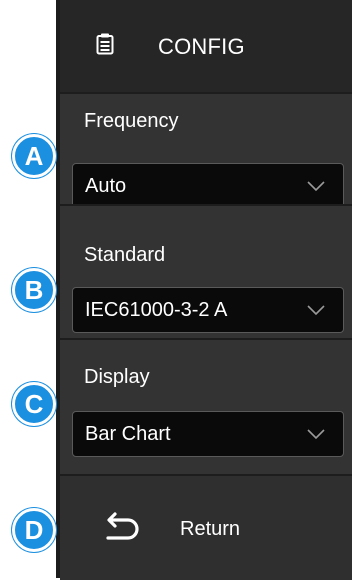  What do you see at coordinates (201, 46) in the screenshot?
I see `config-title: CONFIG` at bounding box center [201, 46].